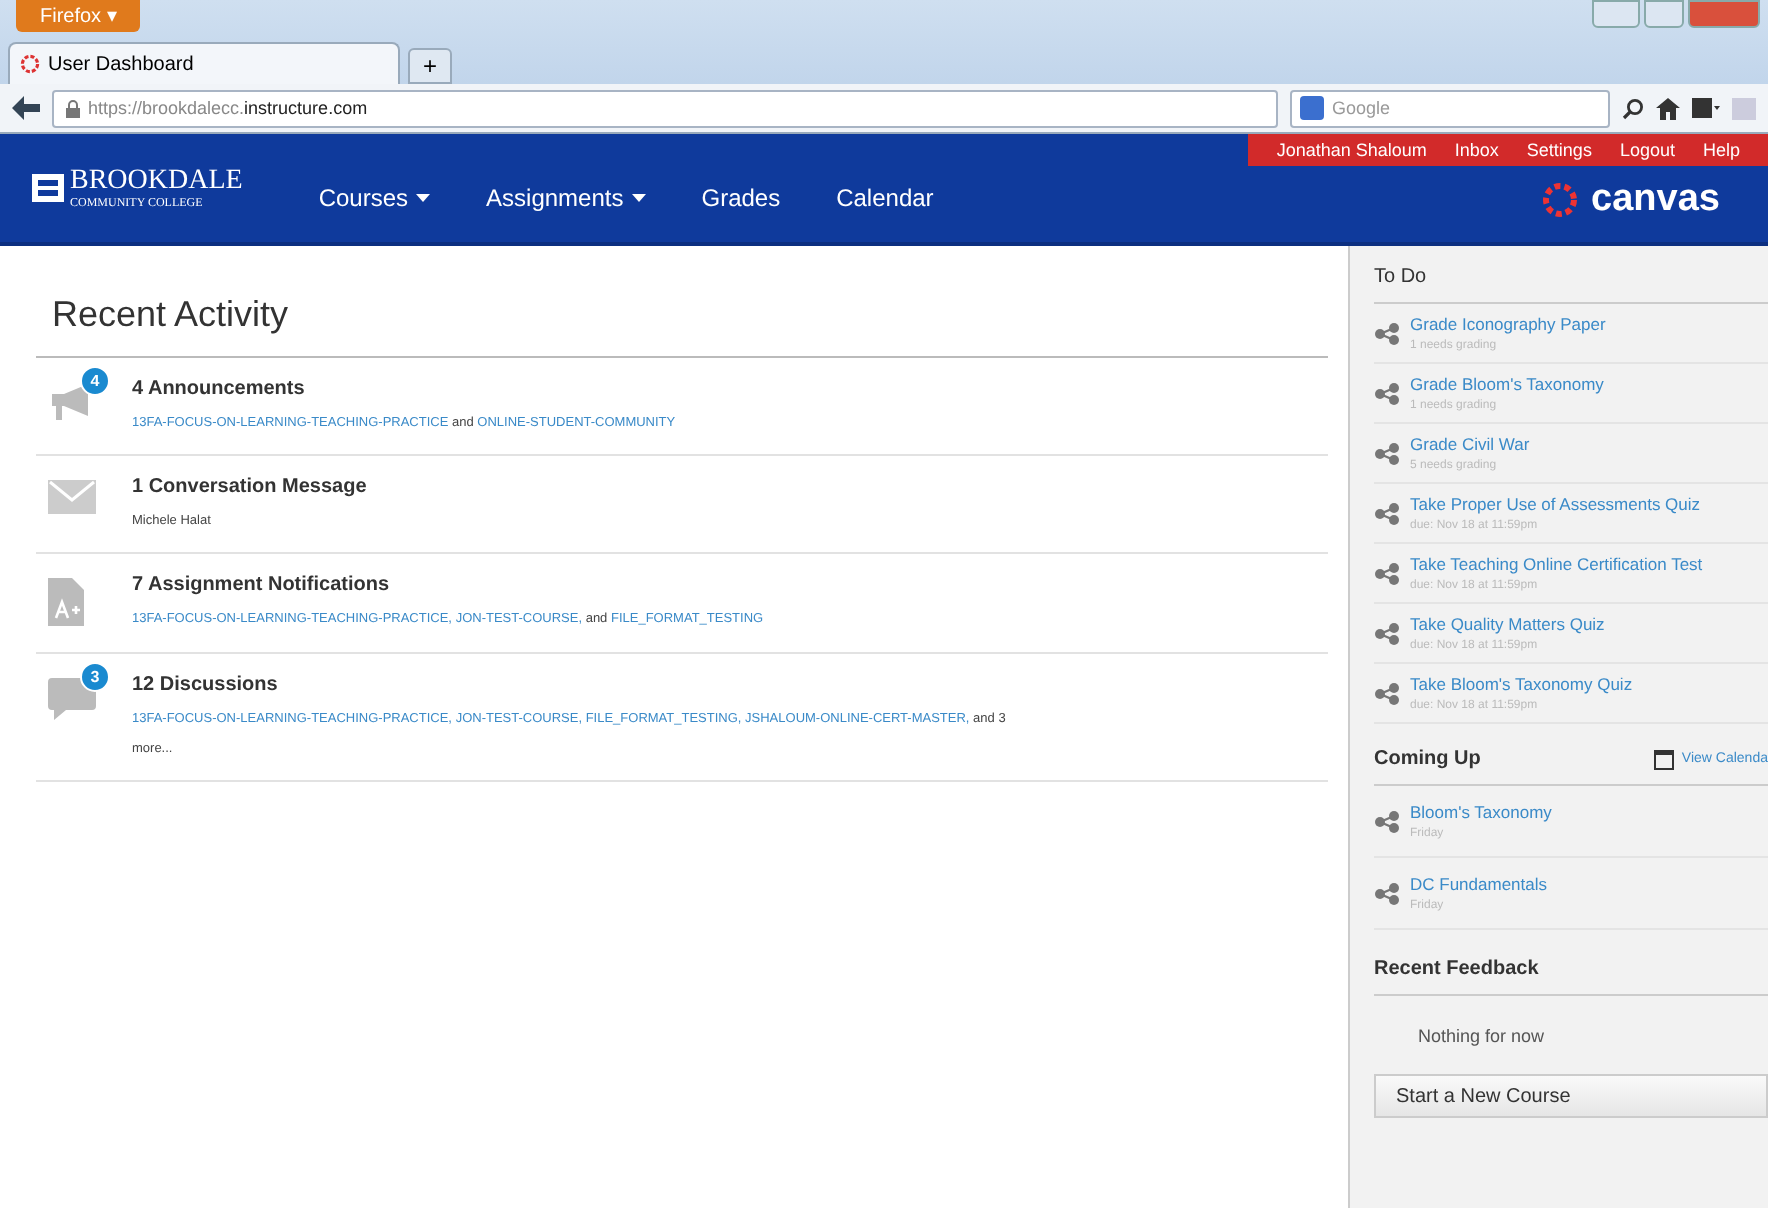 This screenshot has height=1208, width=1768. What do you see at coordinates (665, 108) in the screenshot?
I see `url-field: https://brookdalecc.instructure.com` at bounding box center [665, 108].